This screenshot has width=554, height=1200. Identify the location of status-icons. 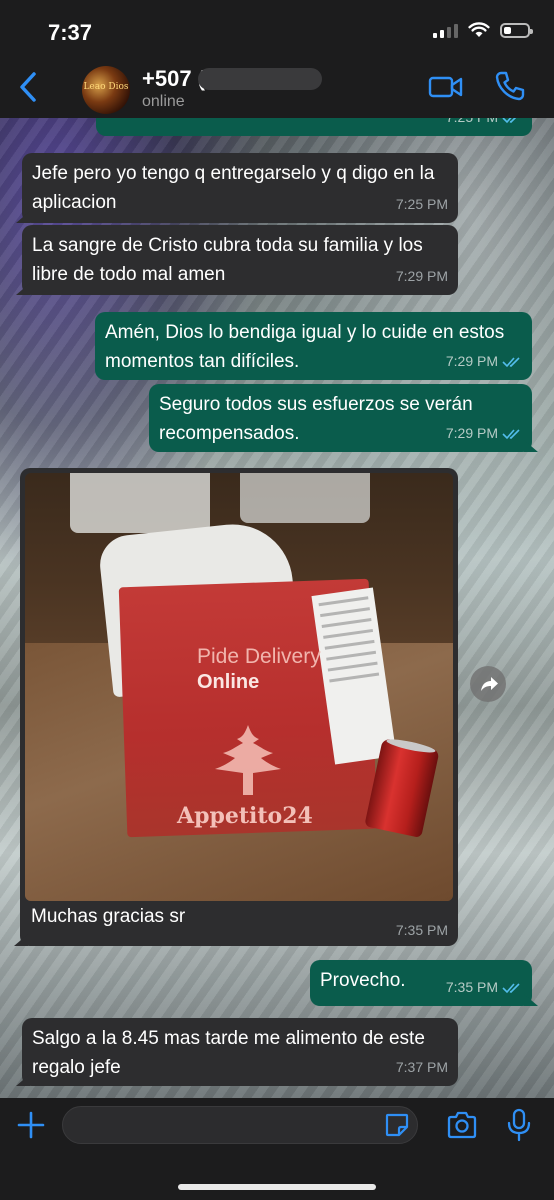
(483, 30).